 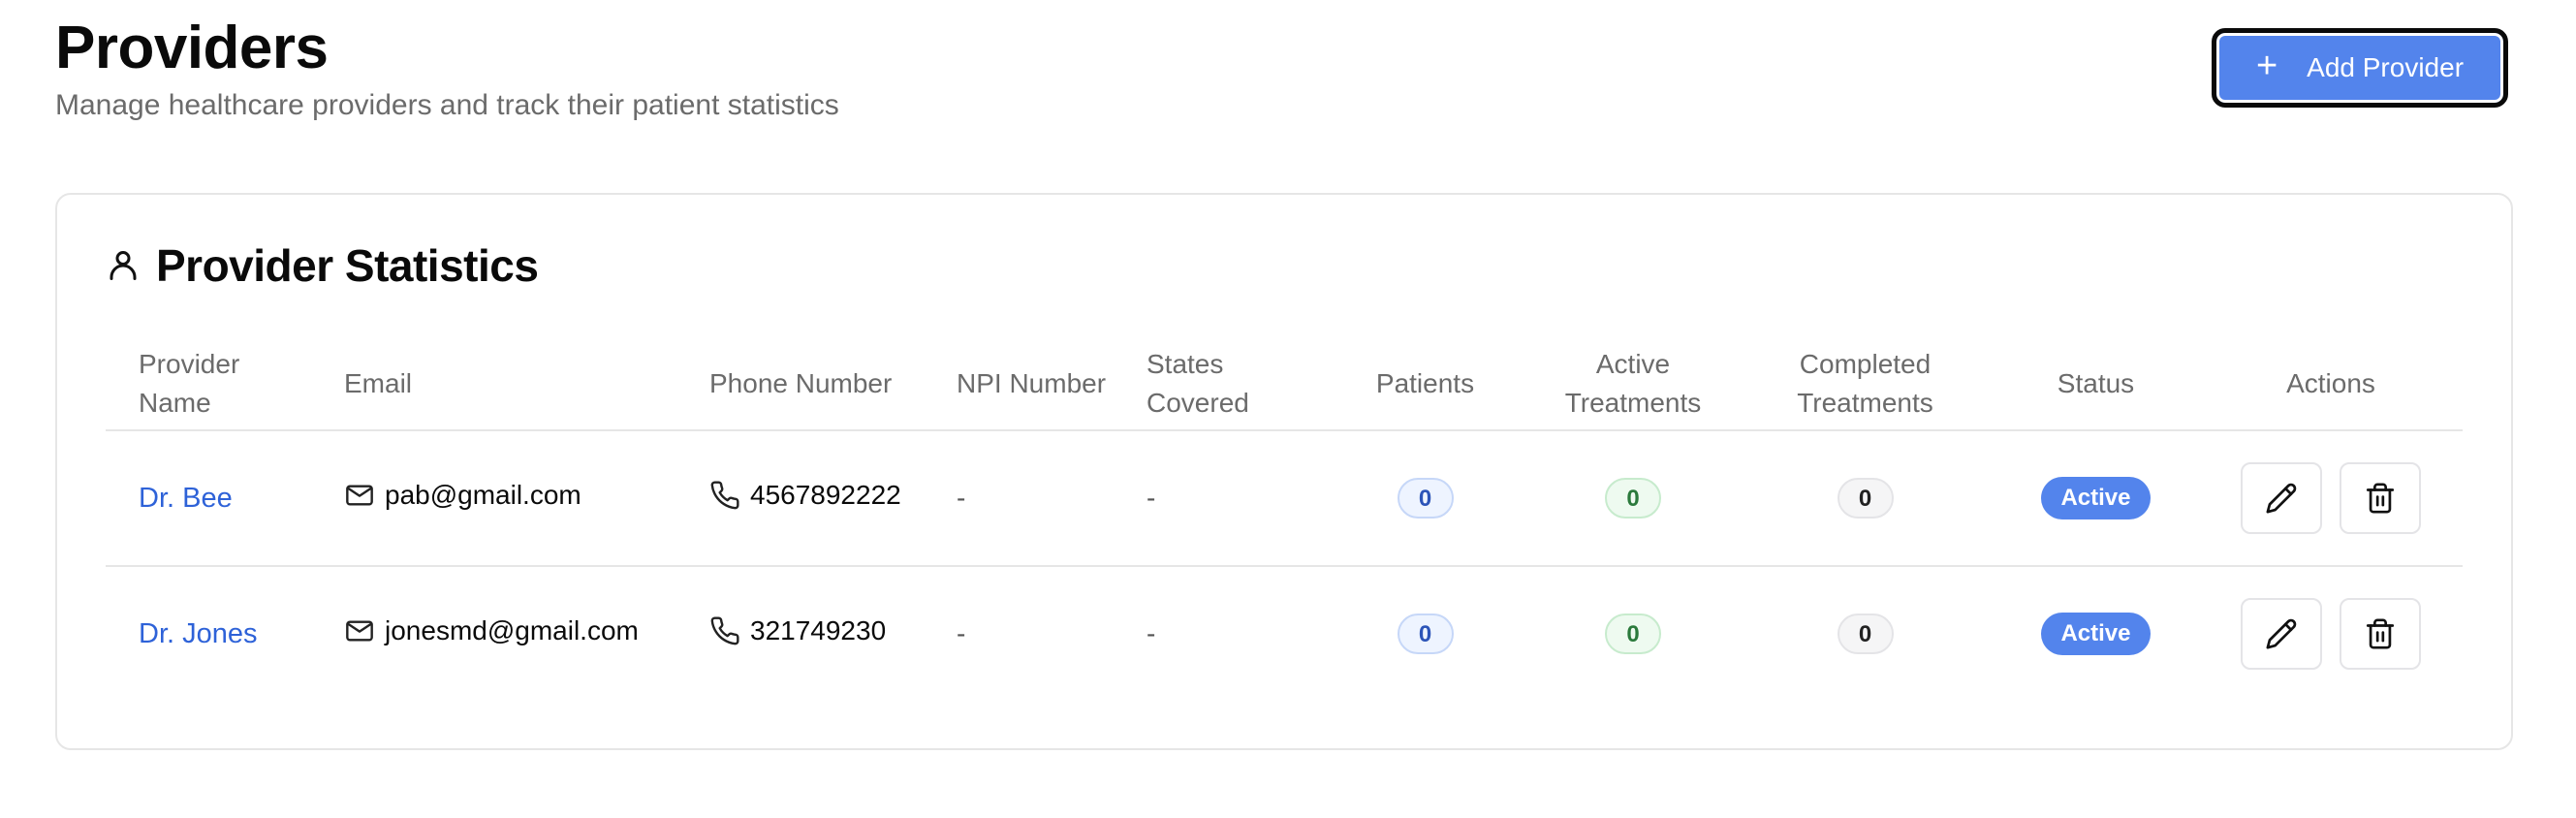 What do you see at coordinates (2331, 384) in the screenshot?
I see `column-header-actions: Actions` at bounding box center [2331, 384].